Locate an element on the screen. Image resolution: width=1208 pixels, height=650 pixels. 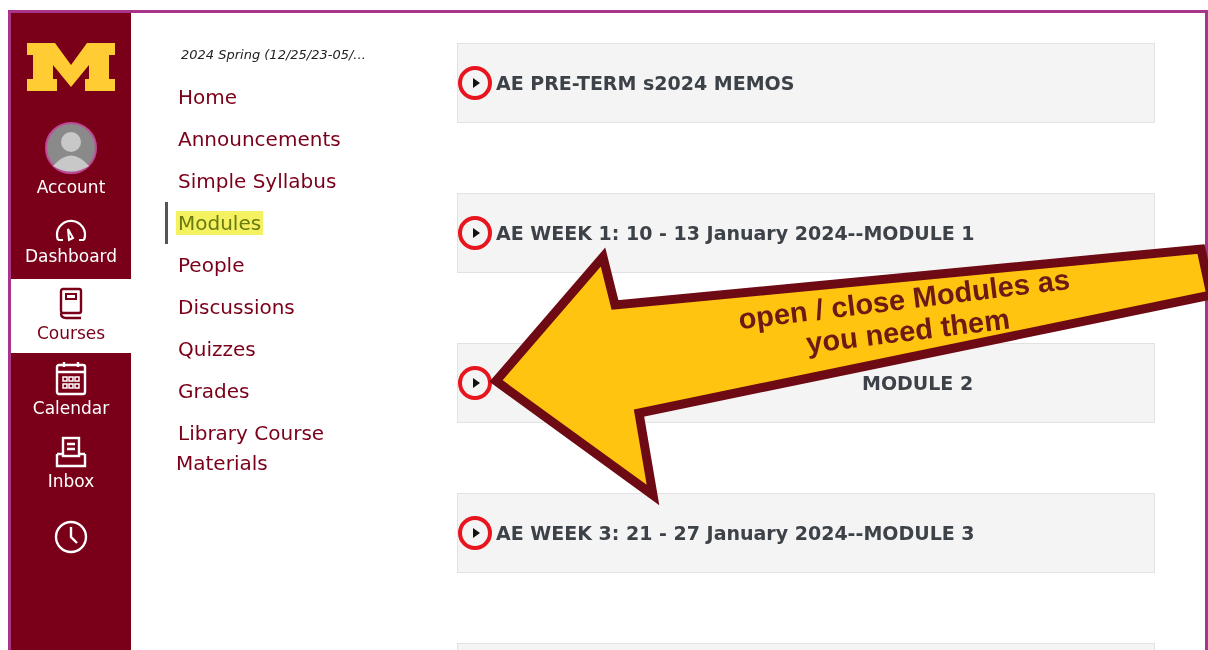
course-nav-link: Discussions is located at coordinates (274, 307).